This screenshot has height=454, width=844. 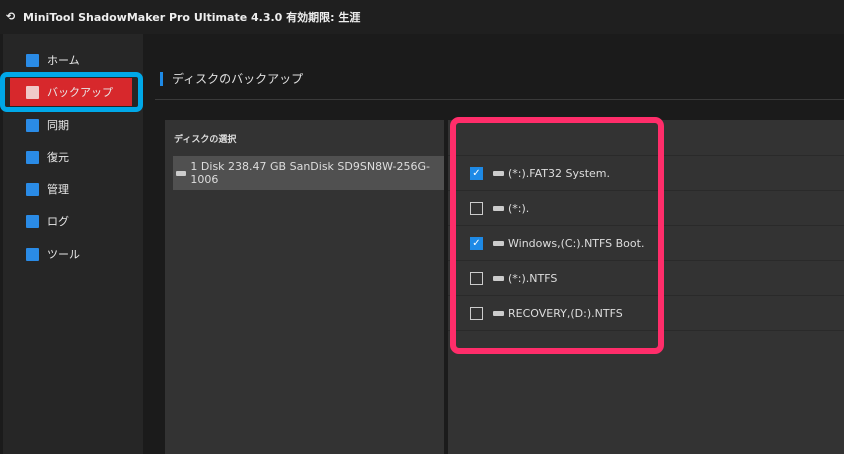 I want to click on sidebar-item-log: ログ, so click(x=47, y=221).